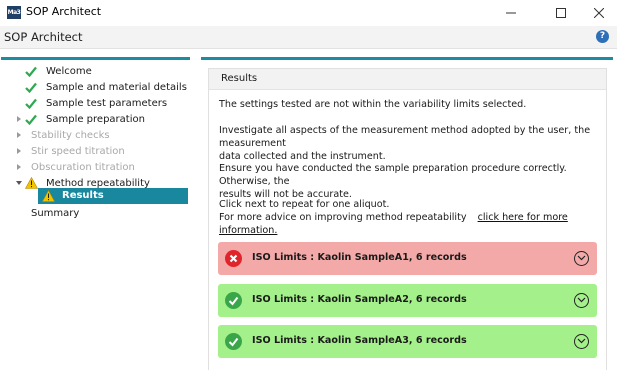 This screenshot has height=370, width=617. I want to click on nav-item-label: Stir speed titration, so click(78, 151).